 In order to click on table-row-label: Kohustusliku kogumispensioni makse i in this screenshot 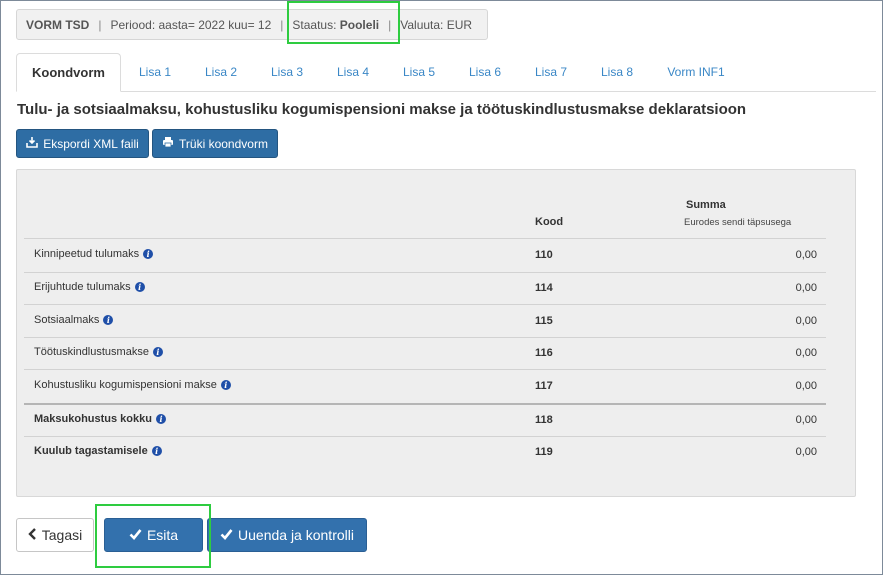, I will do `click(132, 385)`.